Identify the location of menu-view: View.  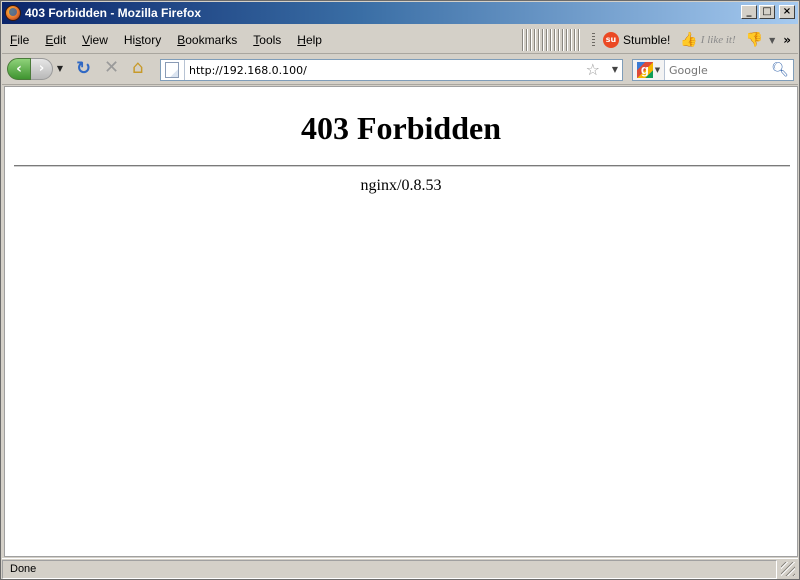
(95, 40).